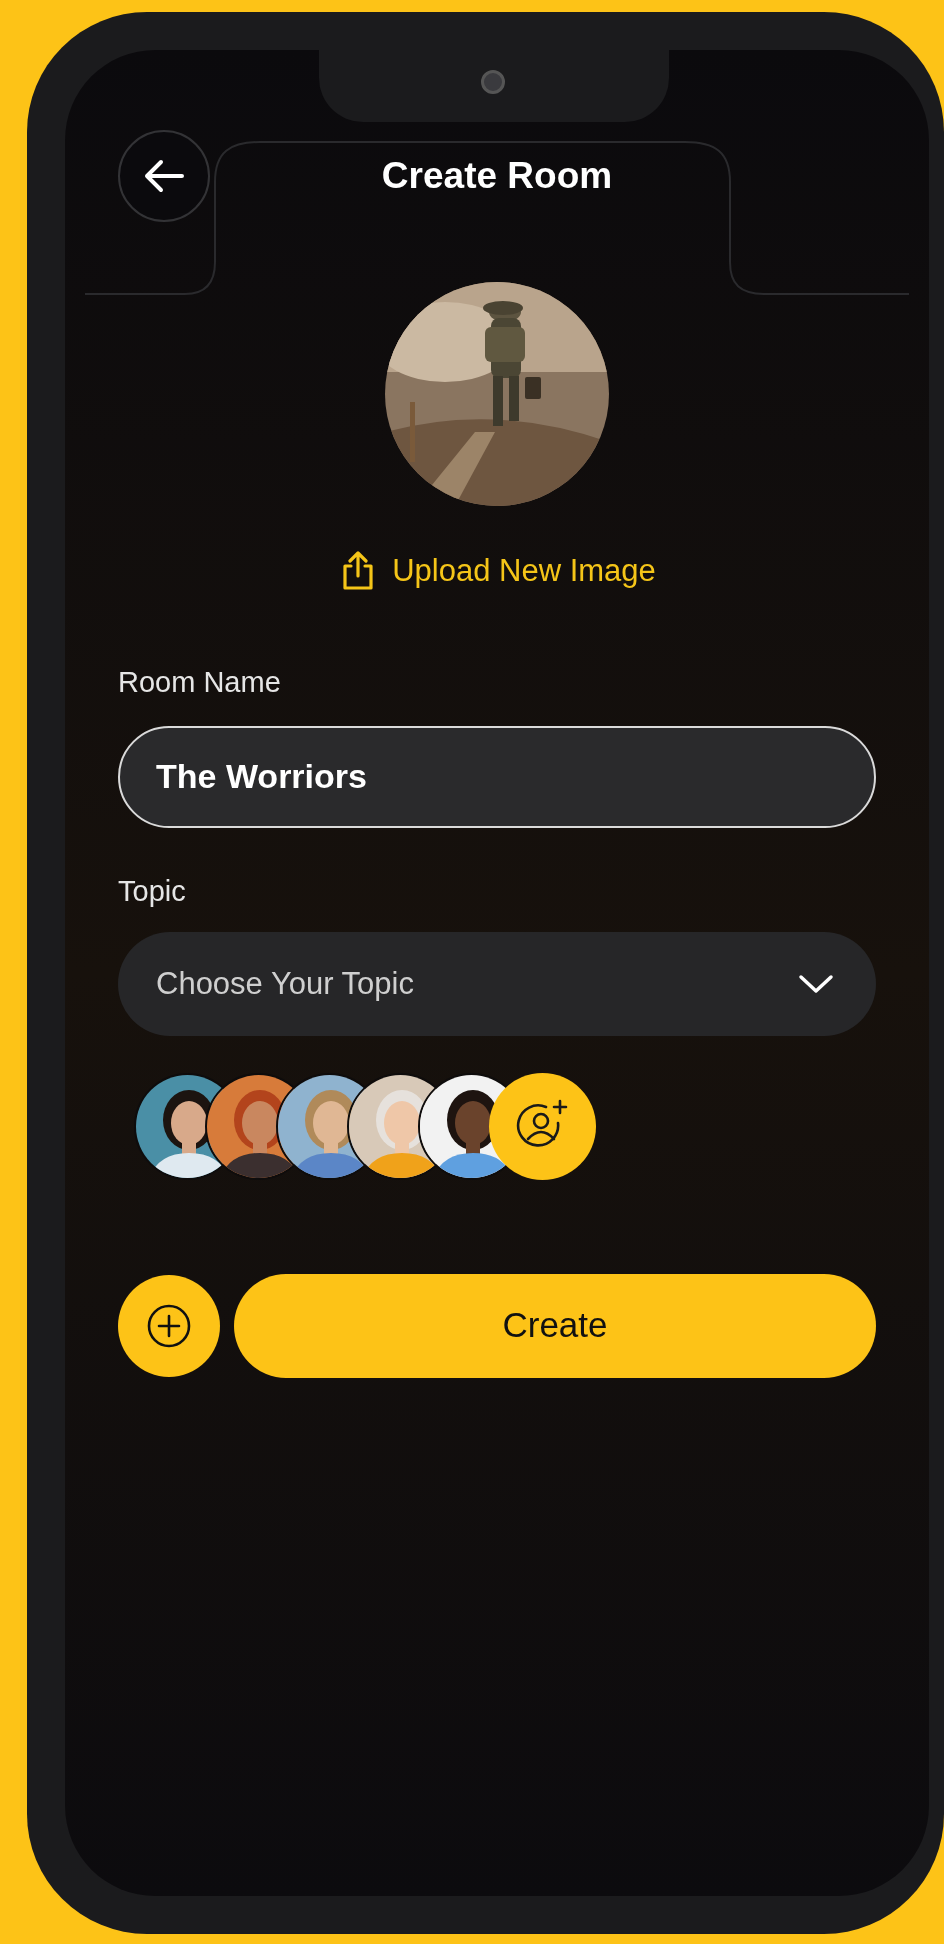 The height and width of the screenshot is (1944, 944). I want to click on back-arrow-icon, so click(164, 176).